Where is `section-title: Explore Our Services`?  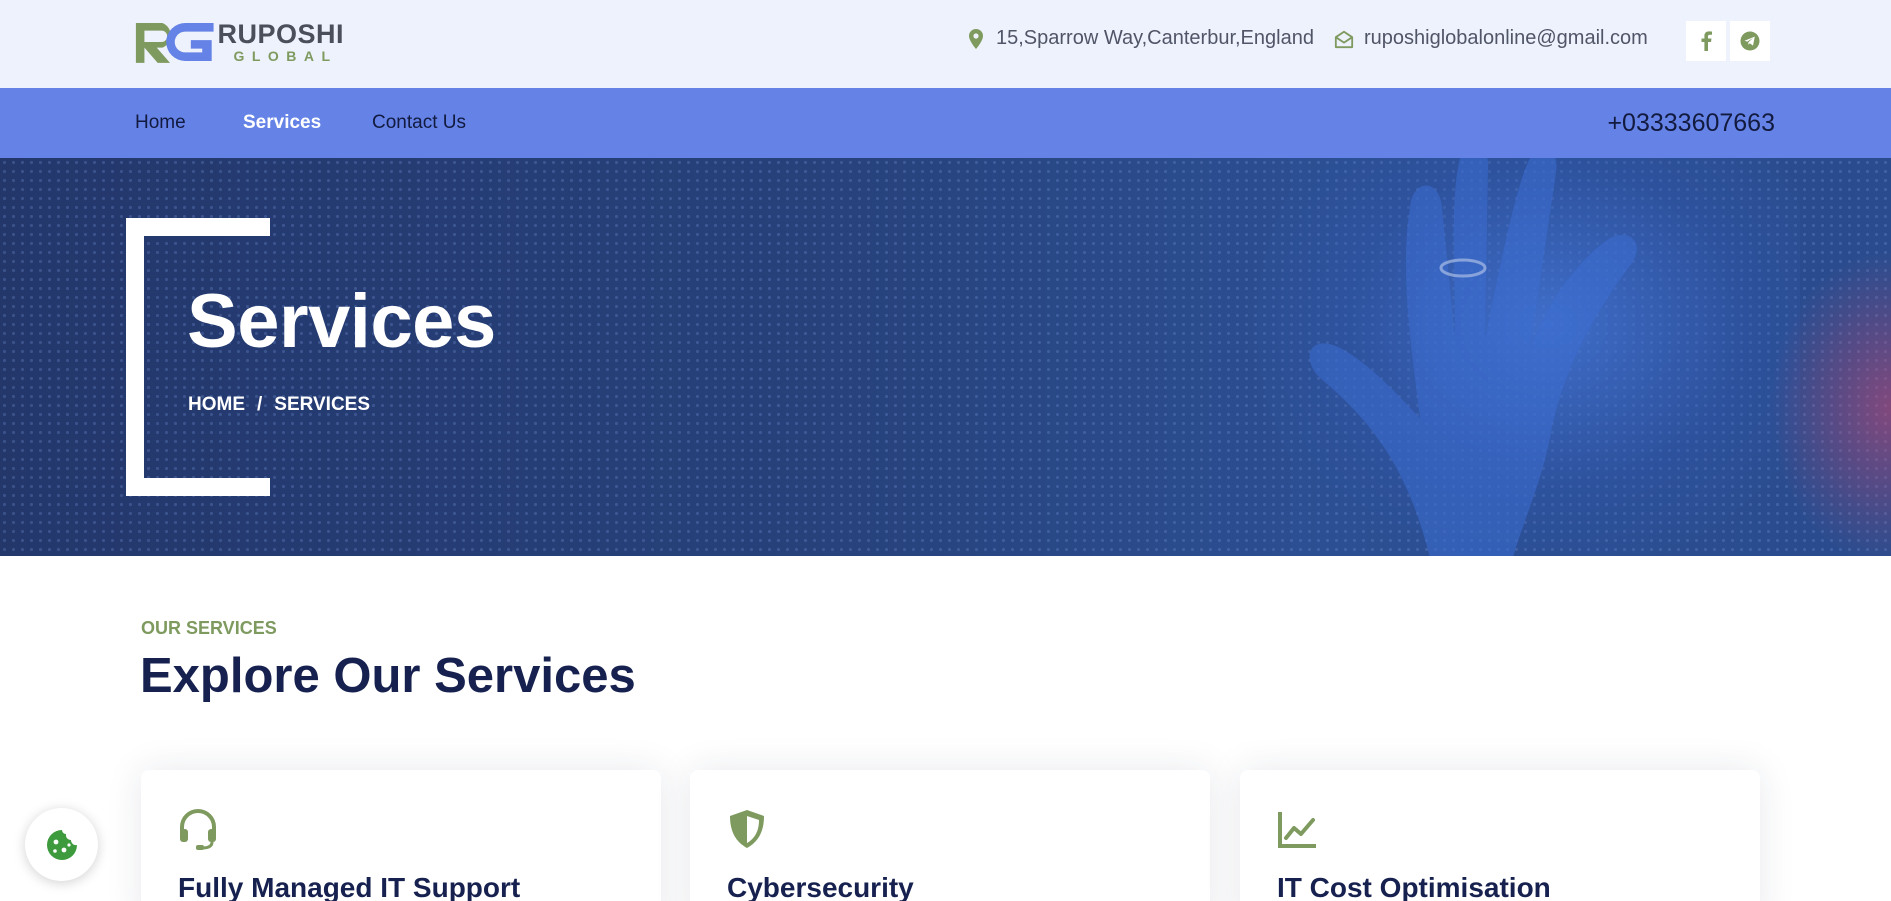
section-title: Explore Our Services is located at coordinates (388, 676).